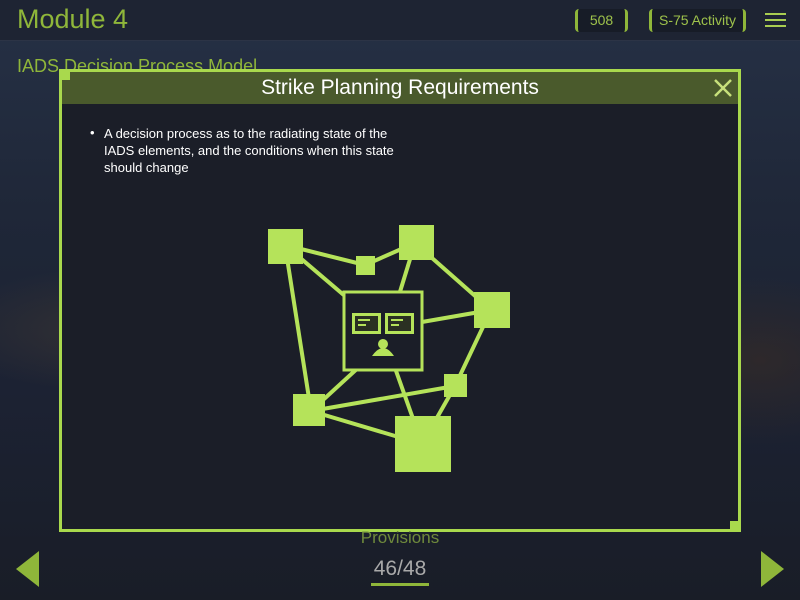  Describe the element at coordinates (73, 19) in the screenshot. I see `module-title: Module 4` at that location.